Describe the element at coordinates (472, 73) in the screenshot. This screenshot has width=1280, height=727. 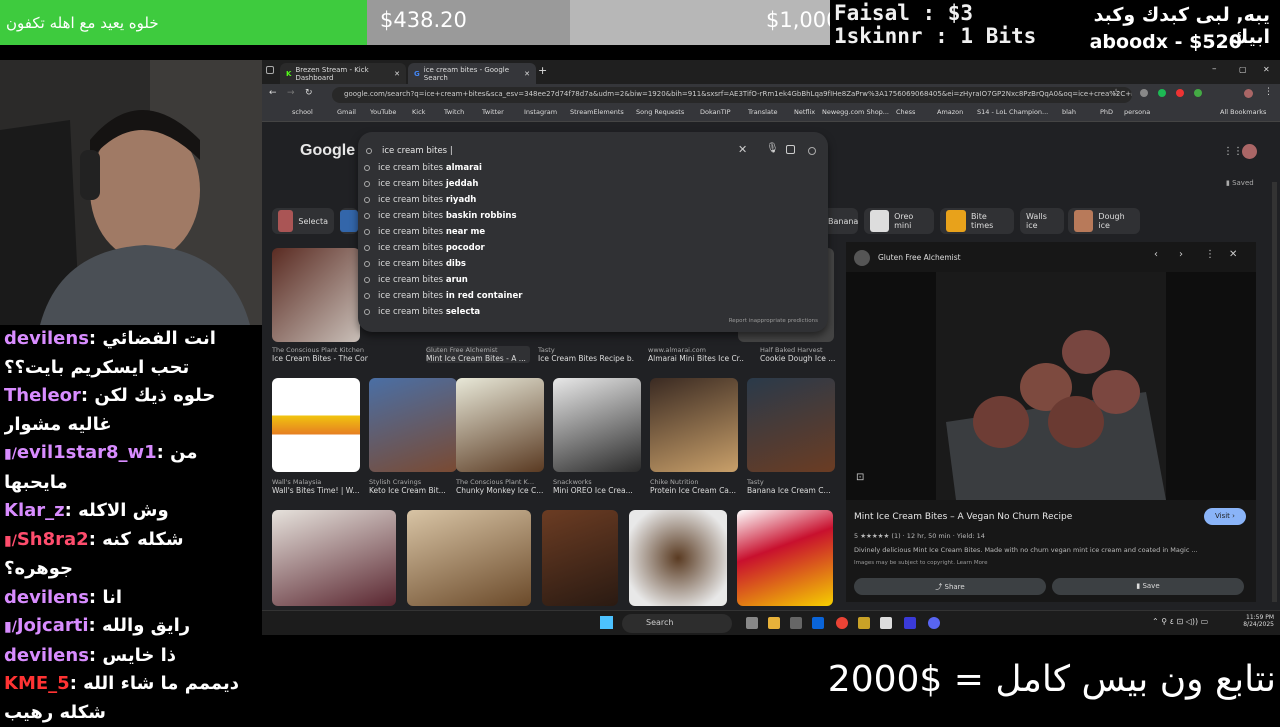
I see `tab-google-search: G ice cream bites - Google Search ✕` at that location.